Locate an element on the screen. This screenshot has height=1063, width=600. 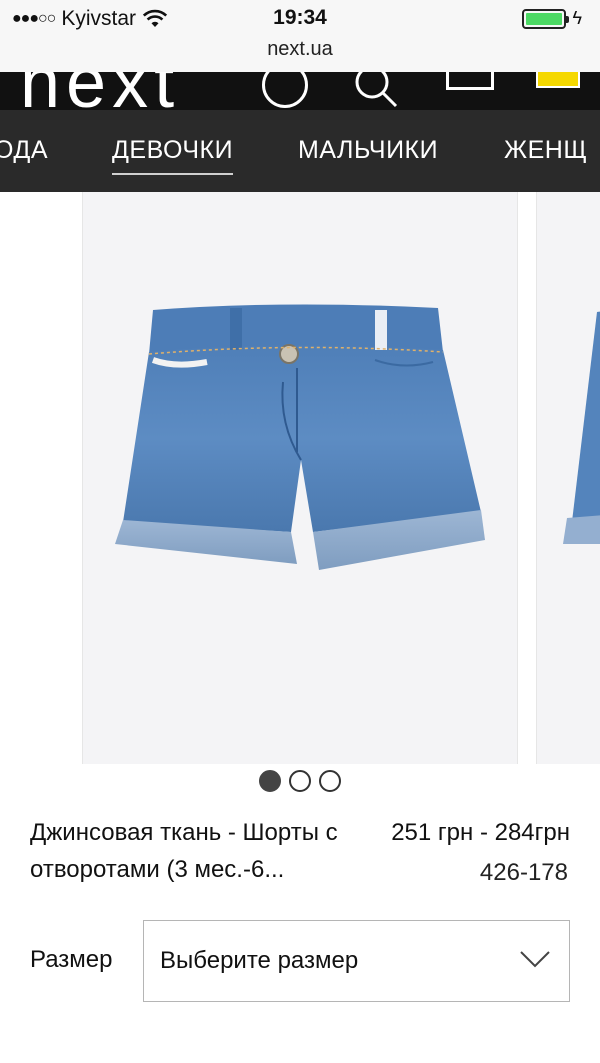
site-header: next is located at coordinates (300, 91).